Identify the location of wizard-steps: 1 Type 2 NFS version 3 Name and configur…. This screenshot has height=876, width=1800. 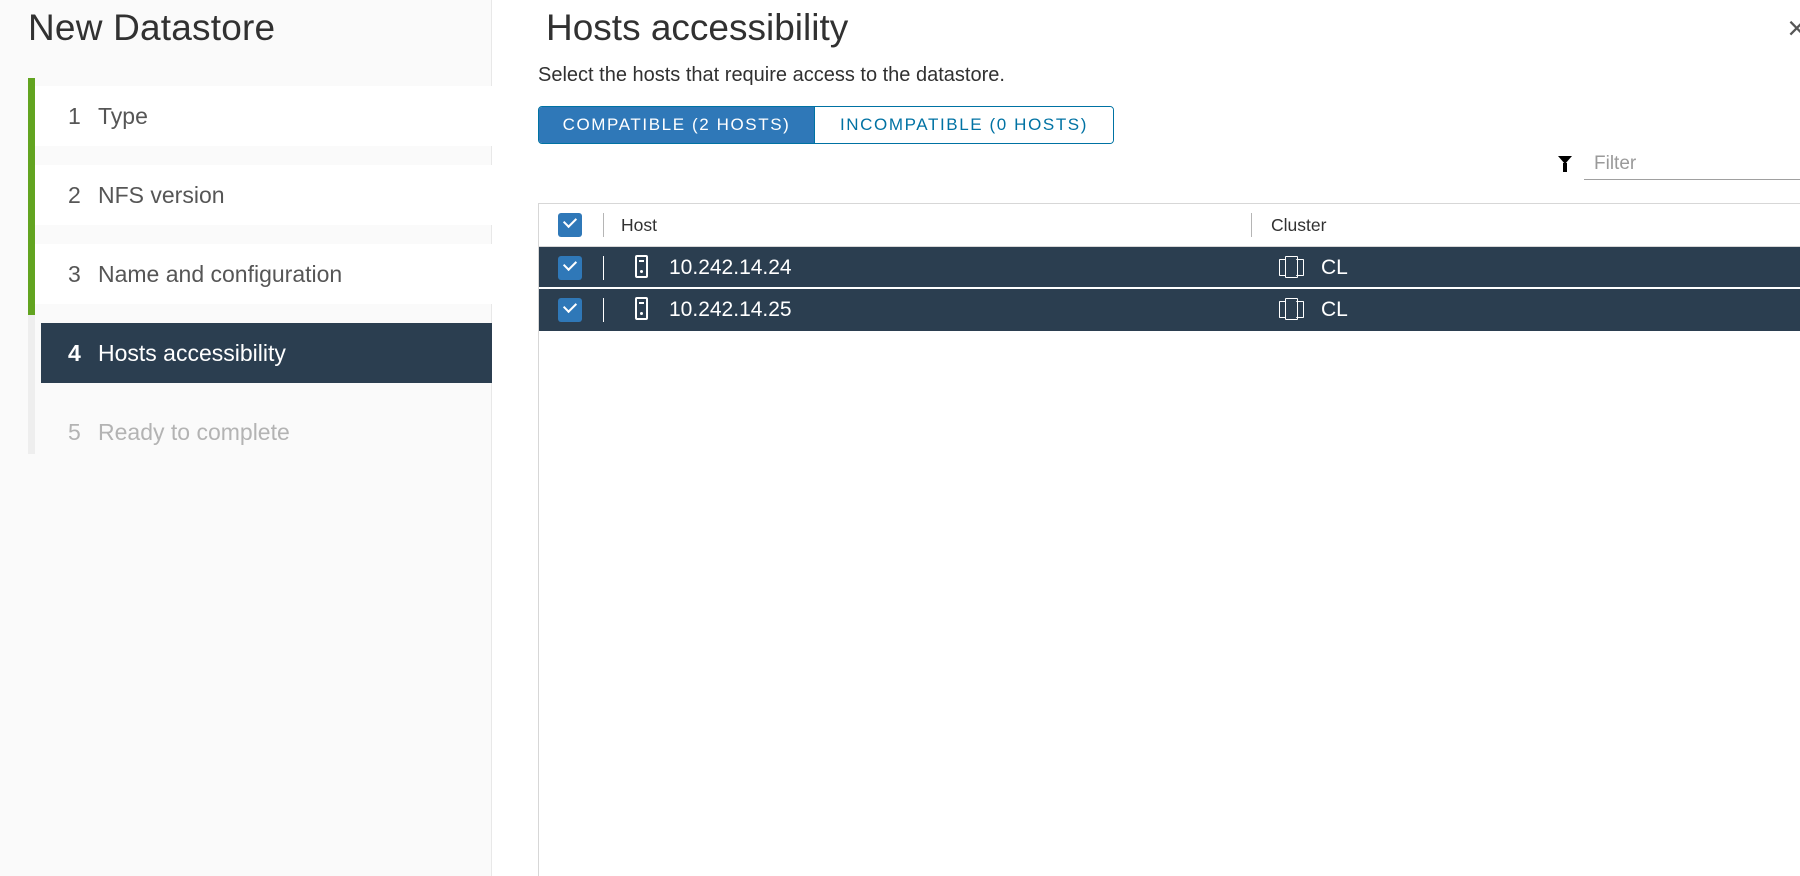
(260, 279).